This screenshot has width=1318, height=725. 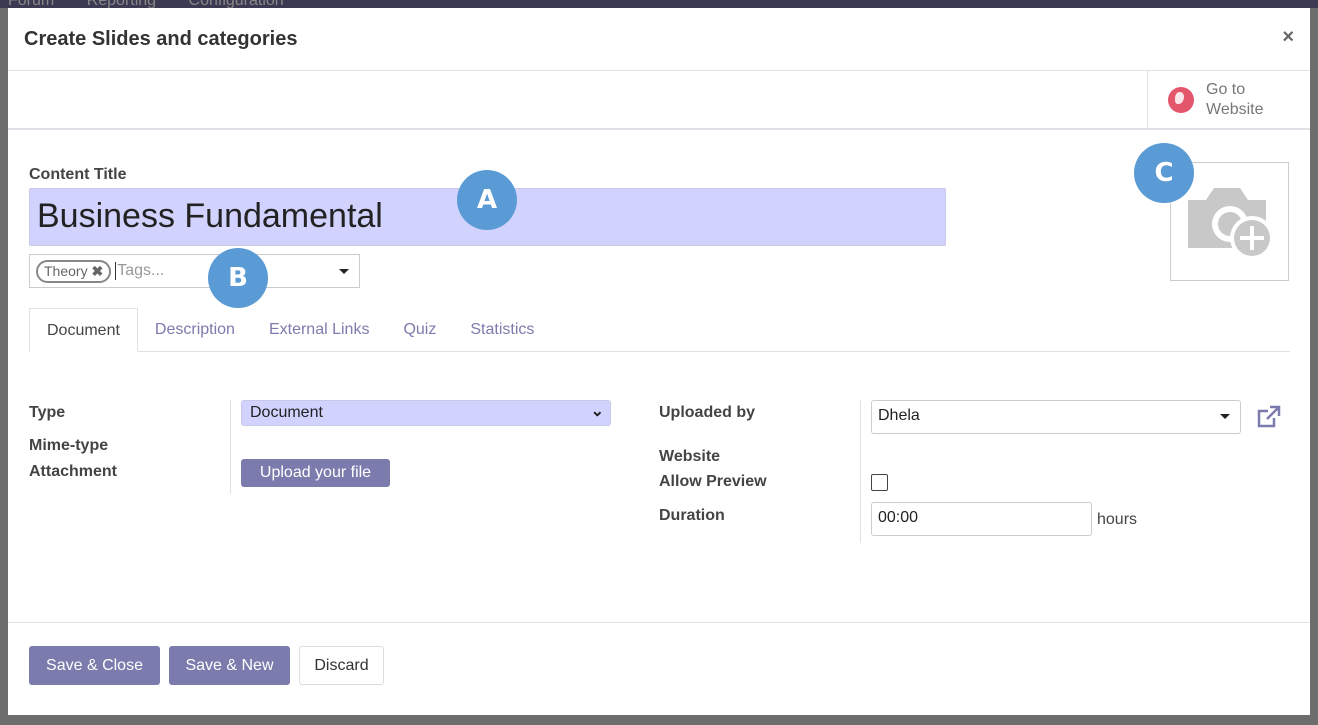 I want to click on duration-unit: hours, so click(x=1117, y=519).